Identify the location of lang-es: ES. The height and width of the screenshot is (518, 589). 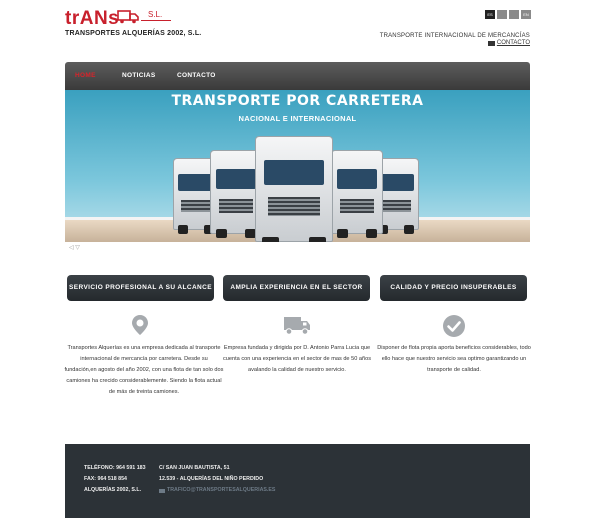
(490, 14).